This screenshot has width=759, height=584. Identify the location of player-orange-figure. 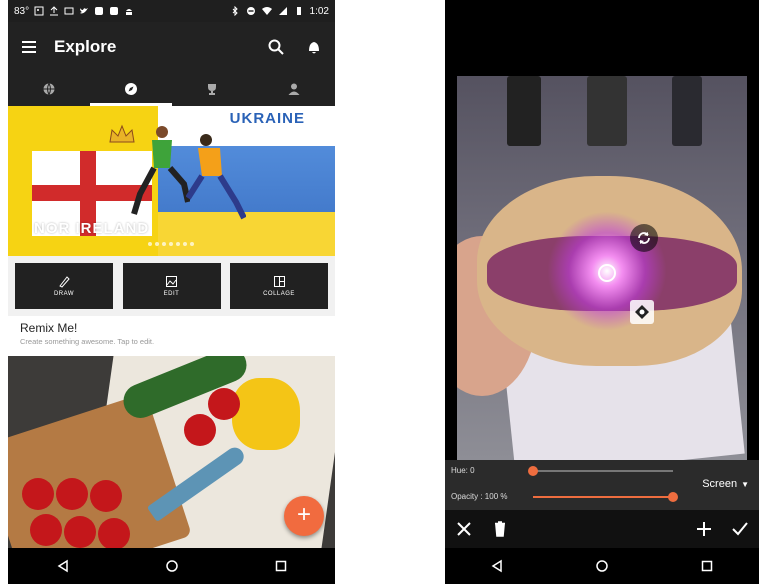
(216, 177).